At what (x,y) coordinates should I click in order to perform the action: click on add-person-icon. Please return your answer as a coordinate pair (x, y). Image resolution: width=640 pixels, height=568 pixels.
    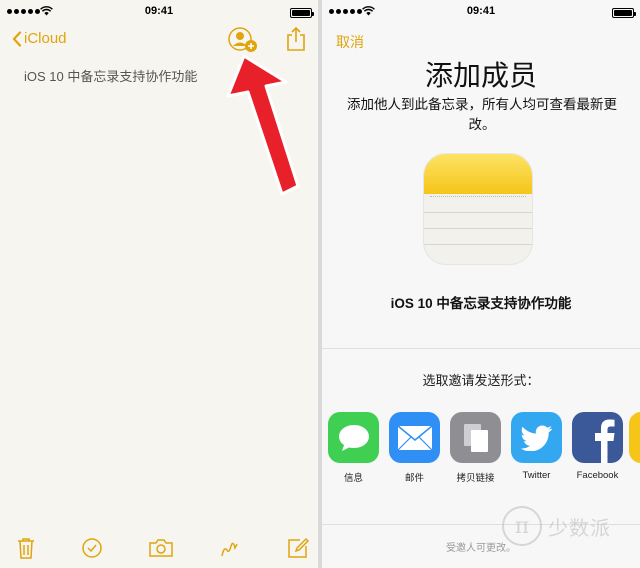
    Looking at the image, I should click on (243, 40).